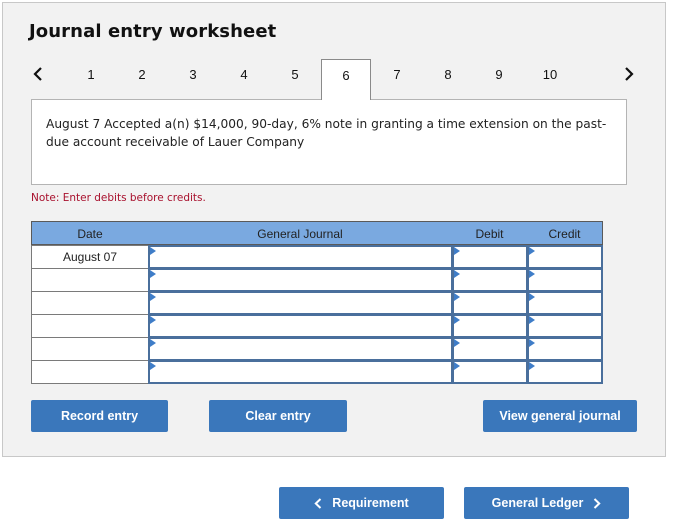  I want to click on tab-8: 8, so click(448, 79).